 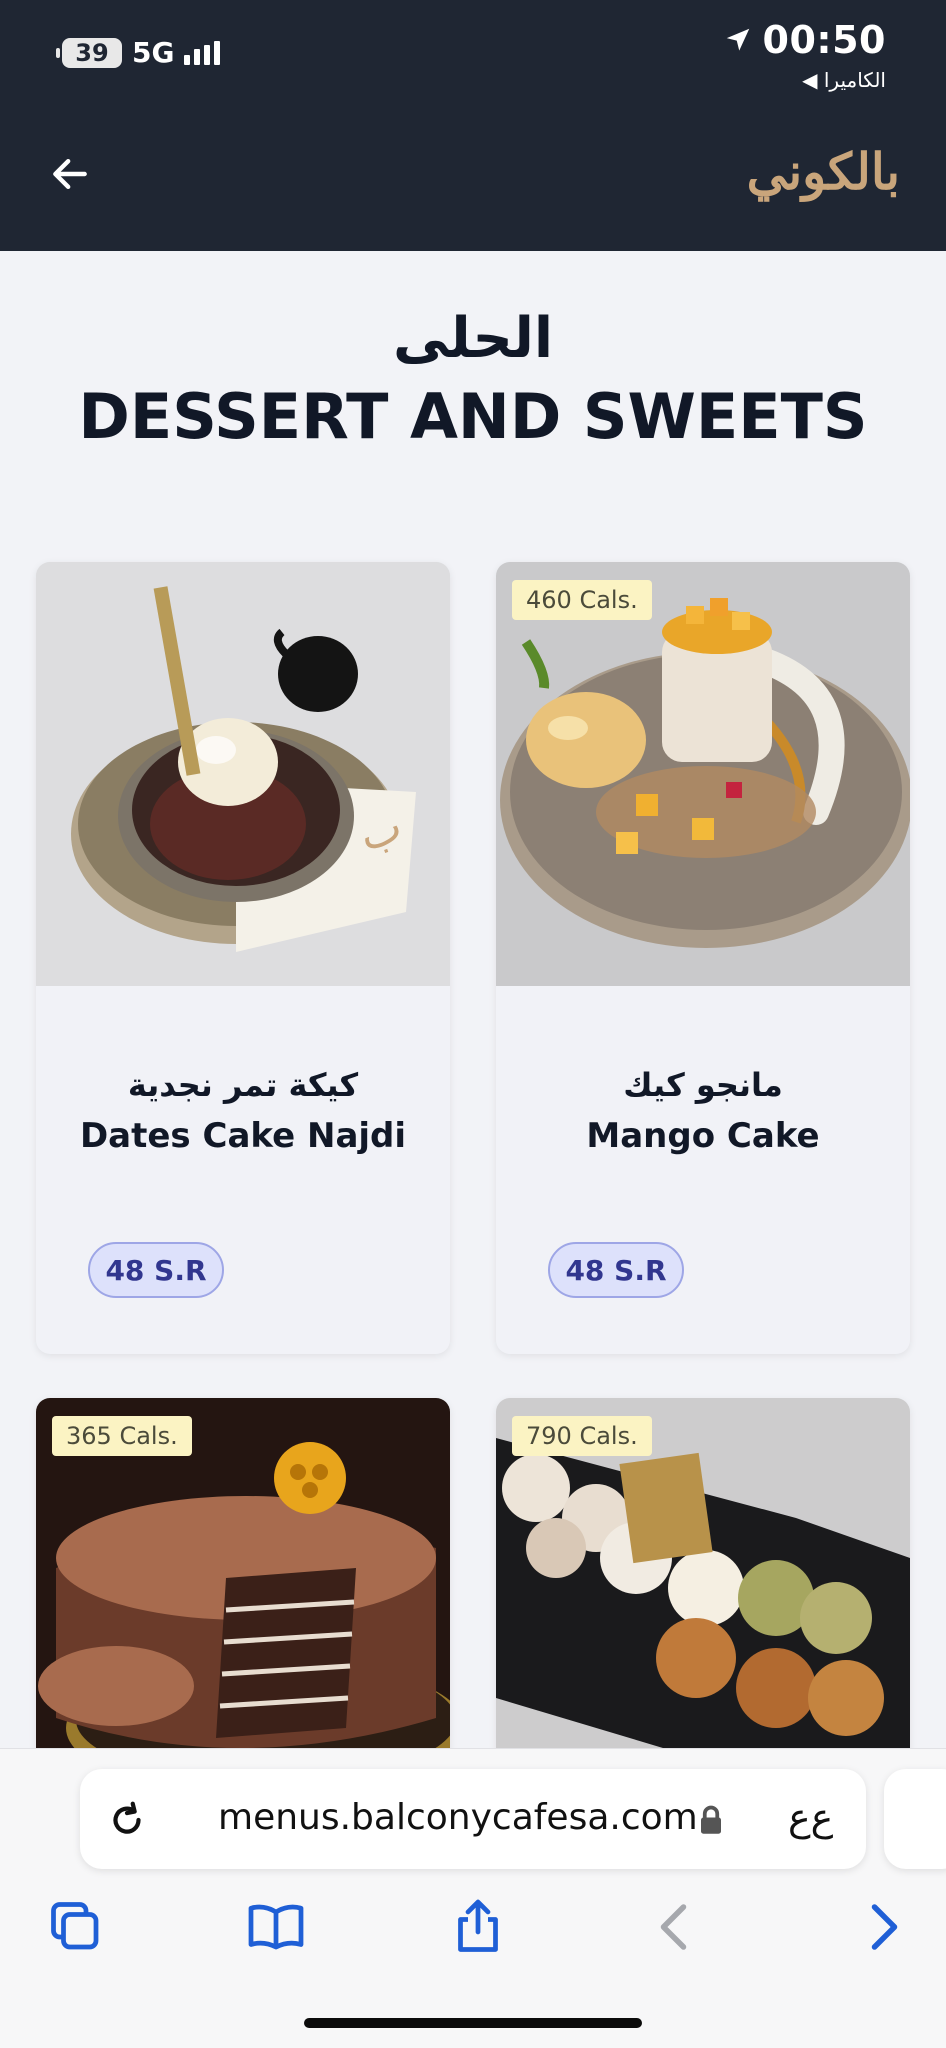 What do you see at coordinates (915, 1819) in the screenshot?
I see `next-tab-preview` at bounding box center [915, 1819].